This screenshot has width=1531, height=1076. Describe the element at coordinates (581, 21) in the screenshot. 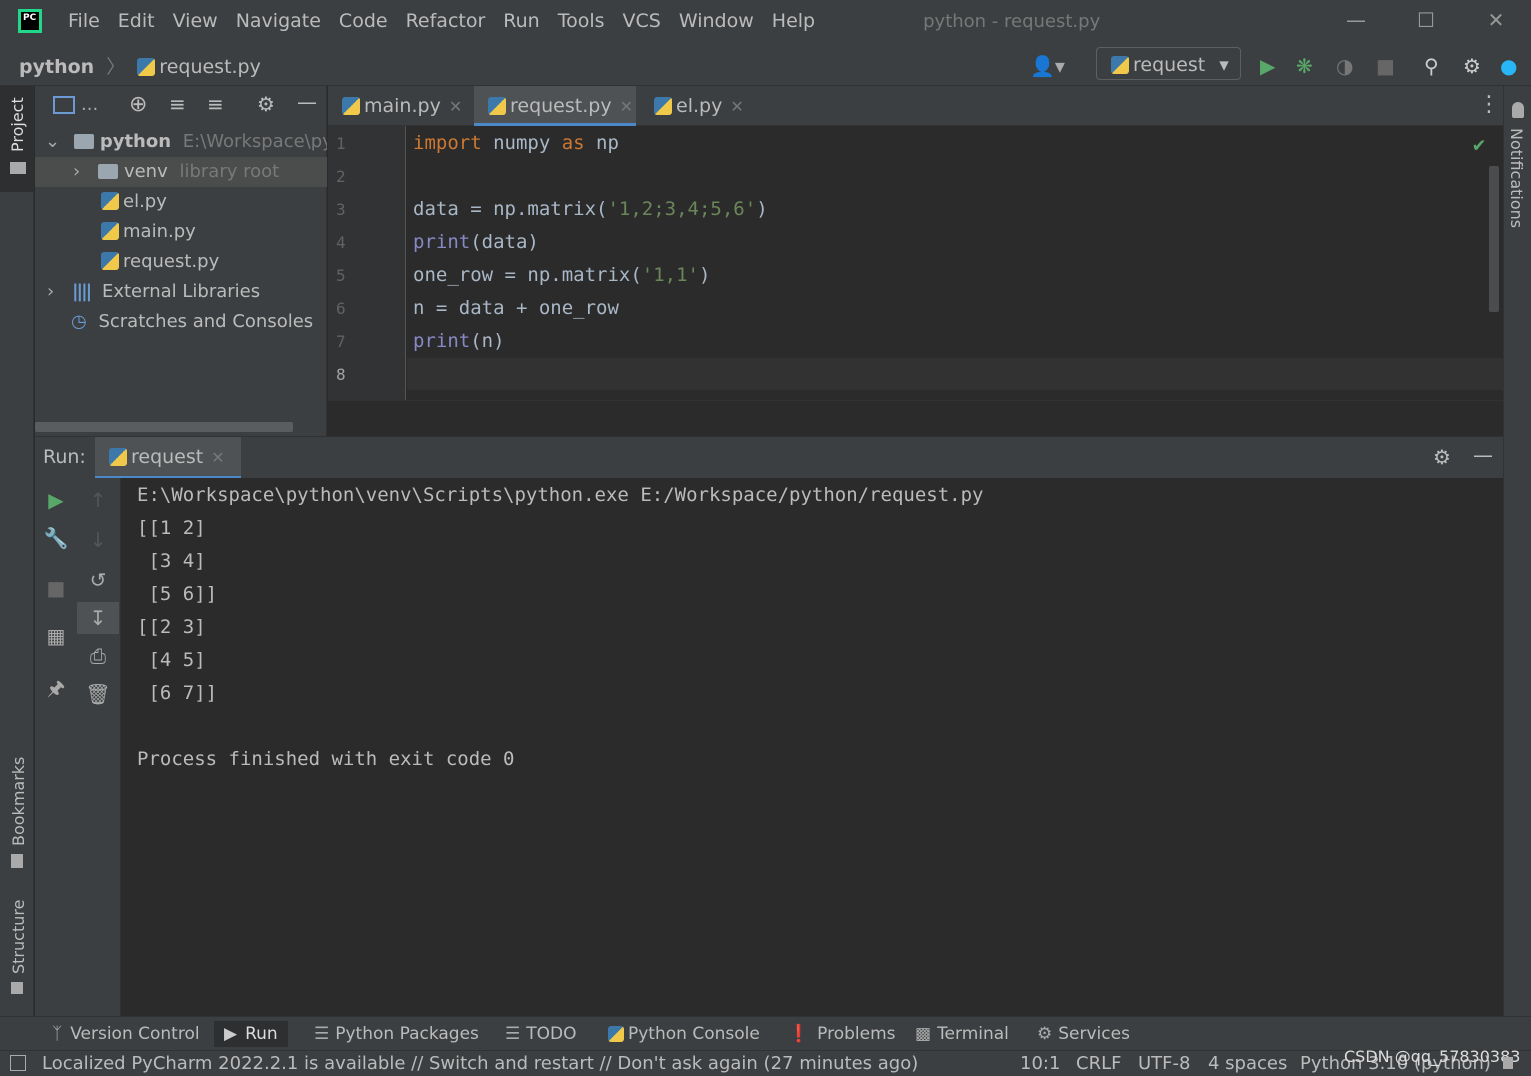

I see `menu-tools: Tools` at that location.